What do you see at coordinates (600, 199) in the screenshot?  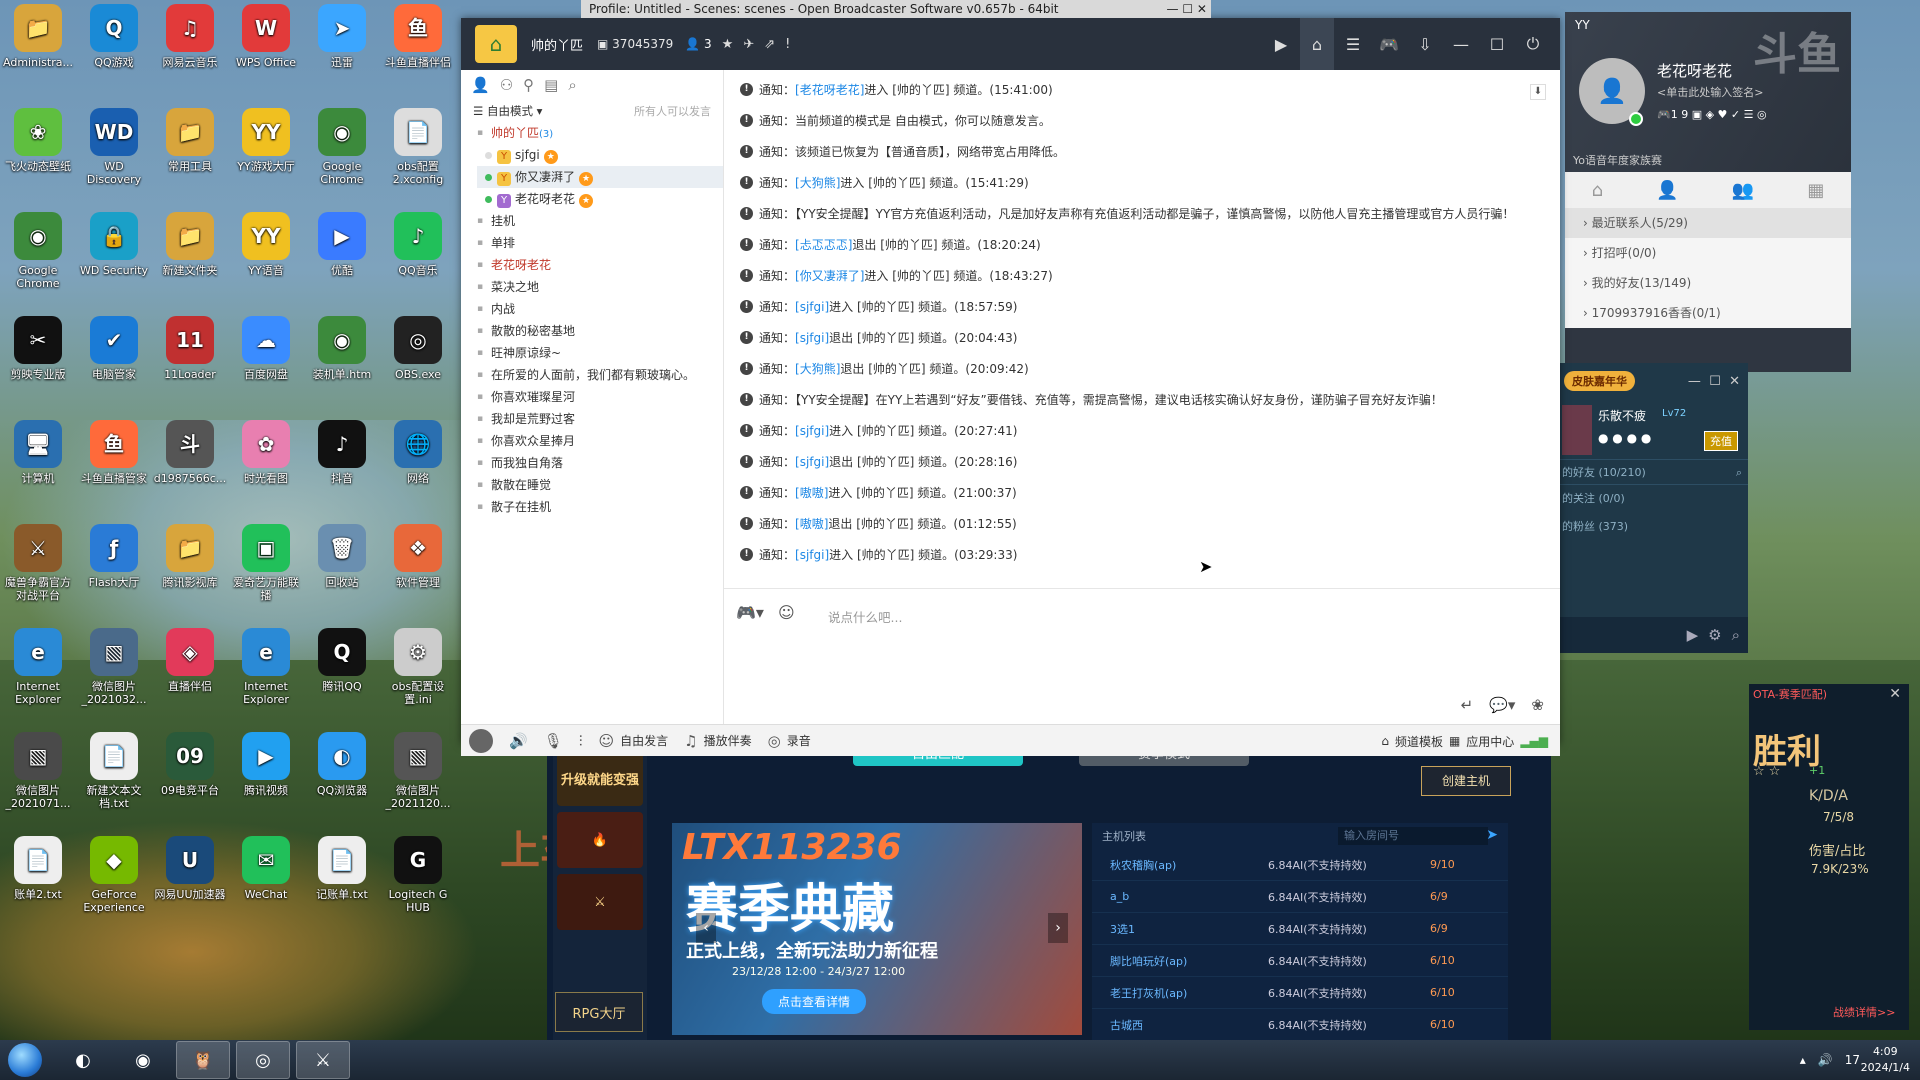 I see `channel-user: Y 老花呀老花 ★` at bounding box center [600, 199].